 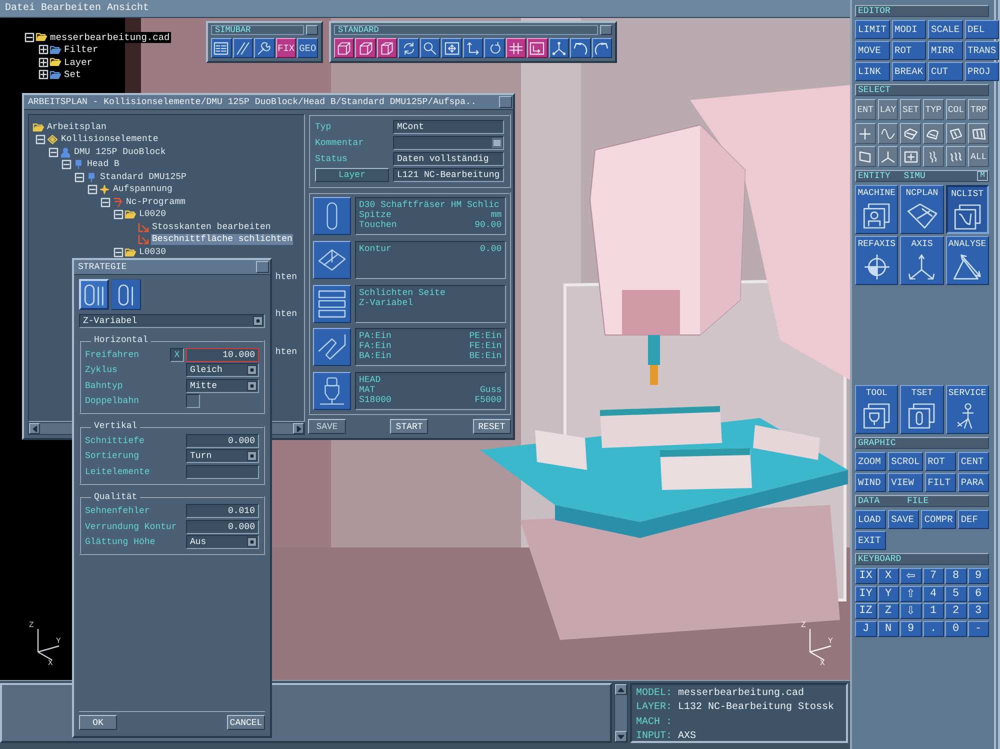 What do you see at coordinates (922, 260) in the screenshot?
I see `function-tile: AXIS` at bounding box center [922, 260].